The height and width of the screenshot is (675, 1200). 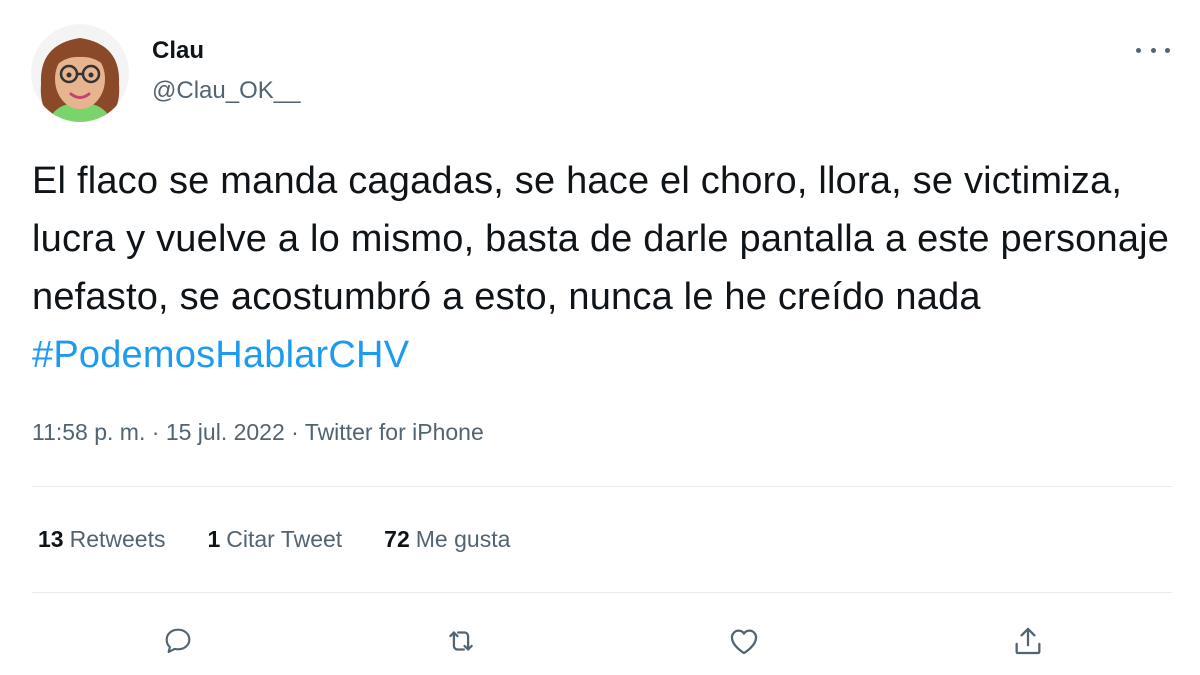 I want to click on more-options-button, so click(x=1153, y=50).